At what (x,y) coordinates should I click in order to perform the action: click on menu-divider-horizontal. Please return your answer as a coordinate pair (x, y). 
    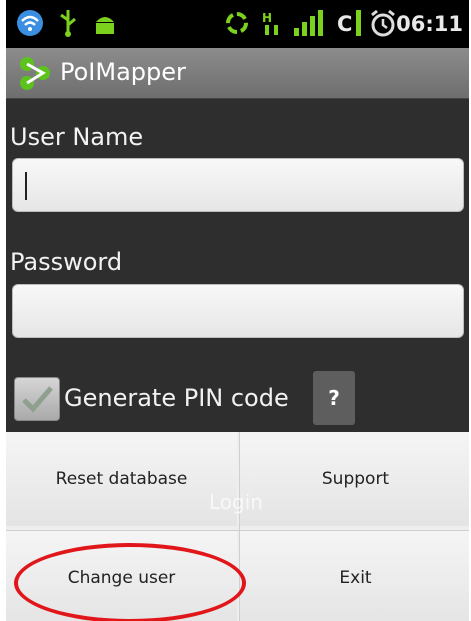
    Looking at the image, I should click on (237, 530).